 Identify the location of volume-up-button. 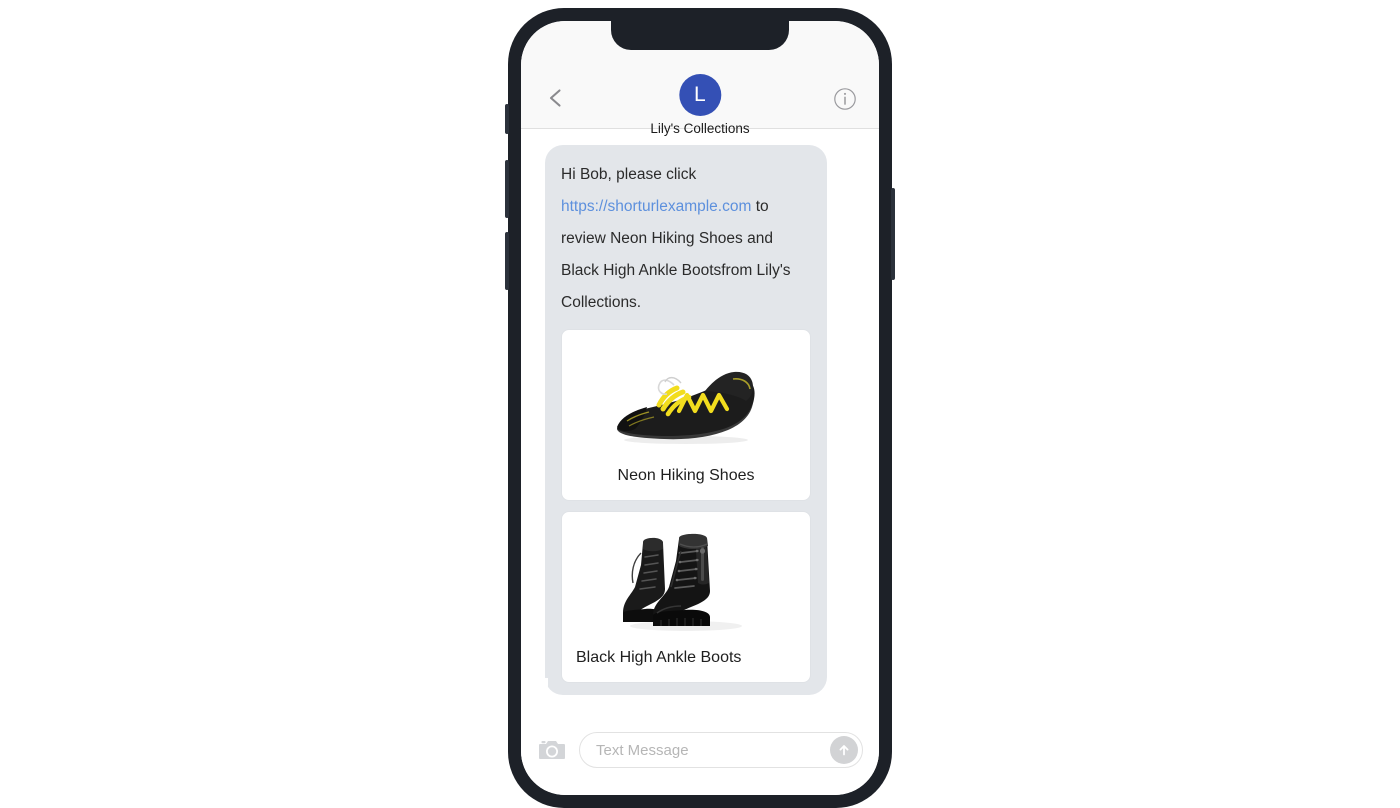
(507, 189).